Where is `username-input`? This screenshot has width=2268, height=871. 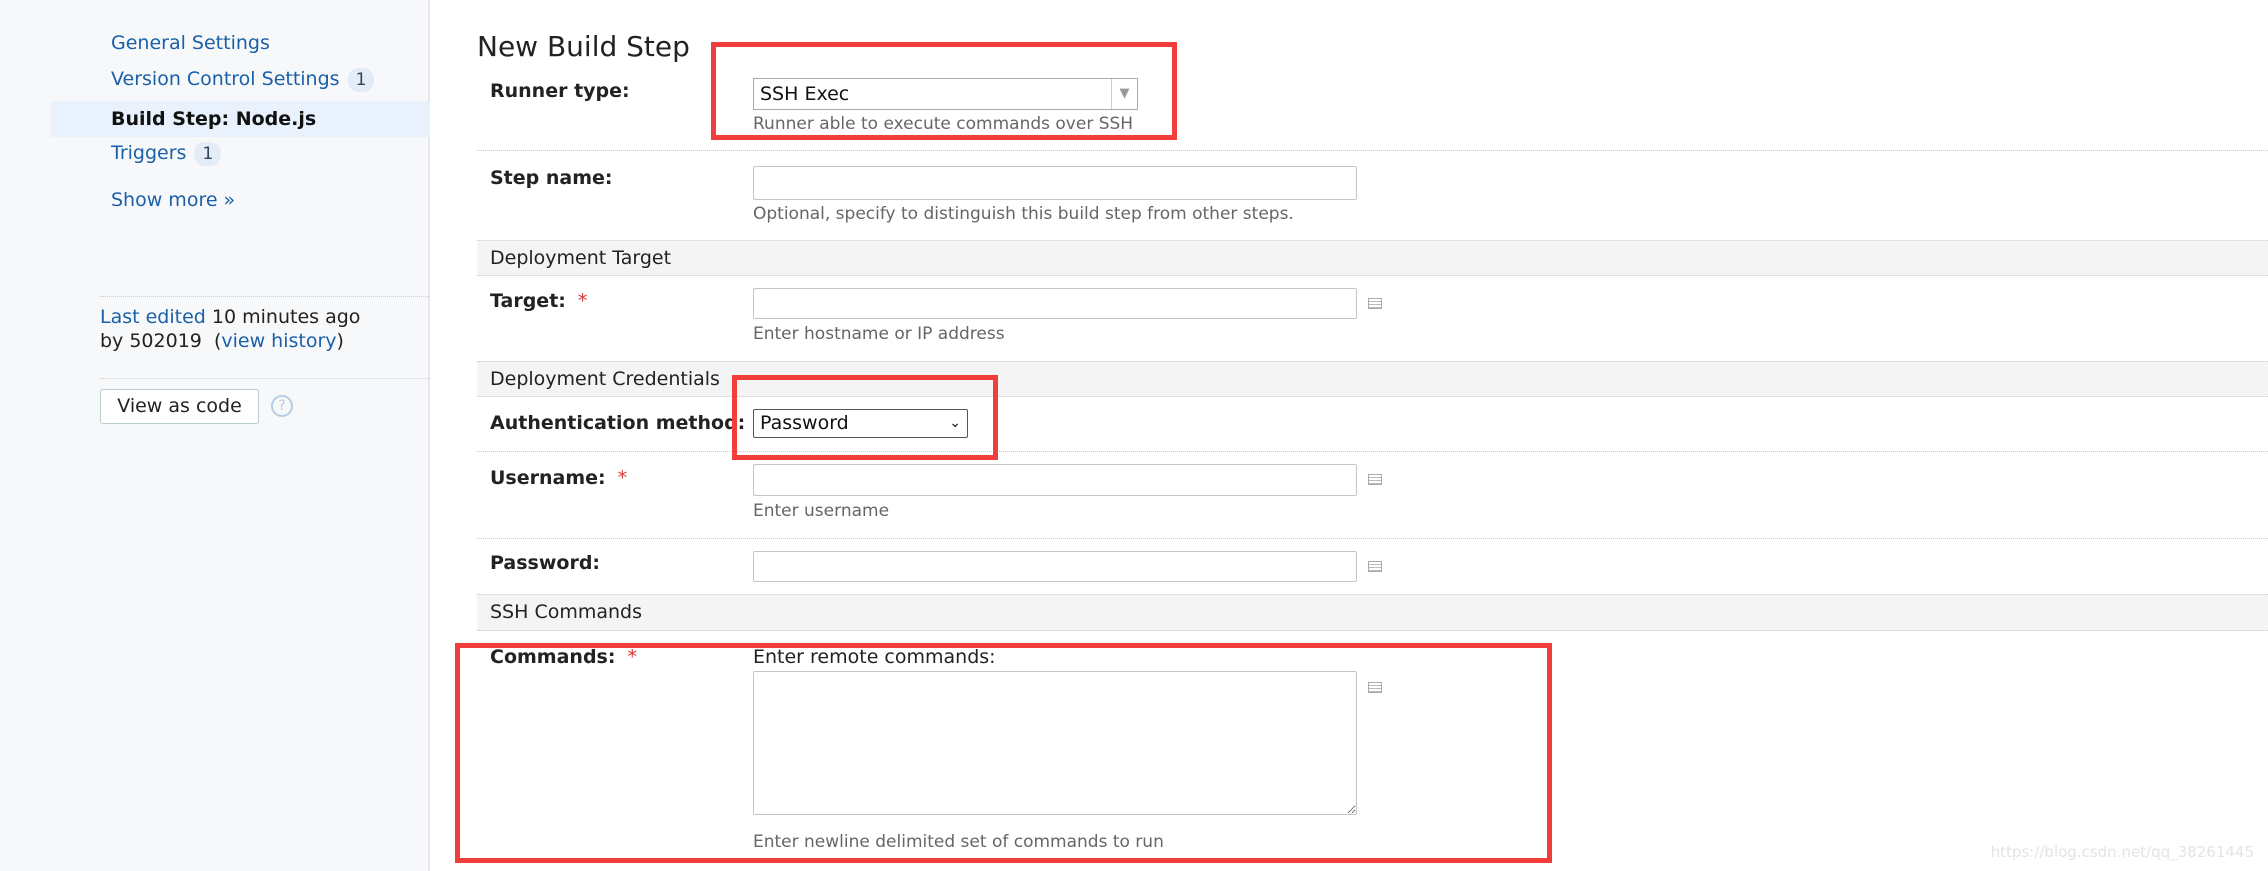
username-input is located at coordinates (1055, 480).